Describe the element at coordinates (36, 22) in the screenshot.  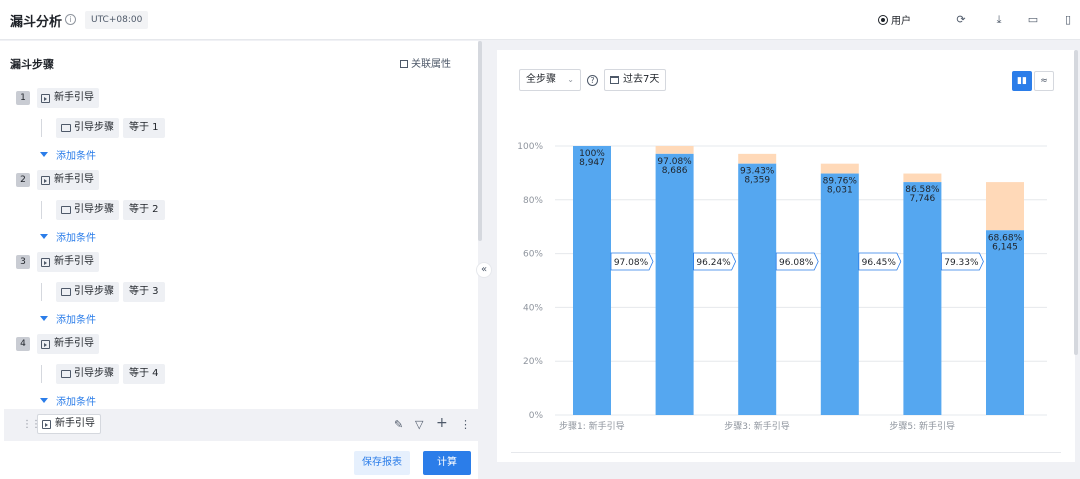
I see `page-title: 漏斗分析` at that location.